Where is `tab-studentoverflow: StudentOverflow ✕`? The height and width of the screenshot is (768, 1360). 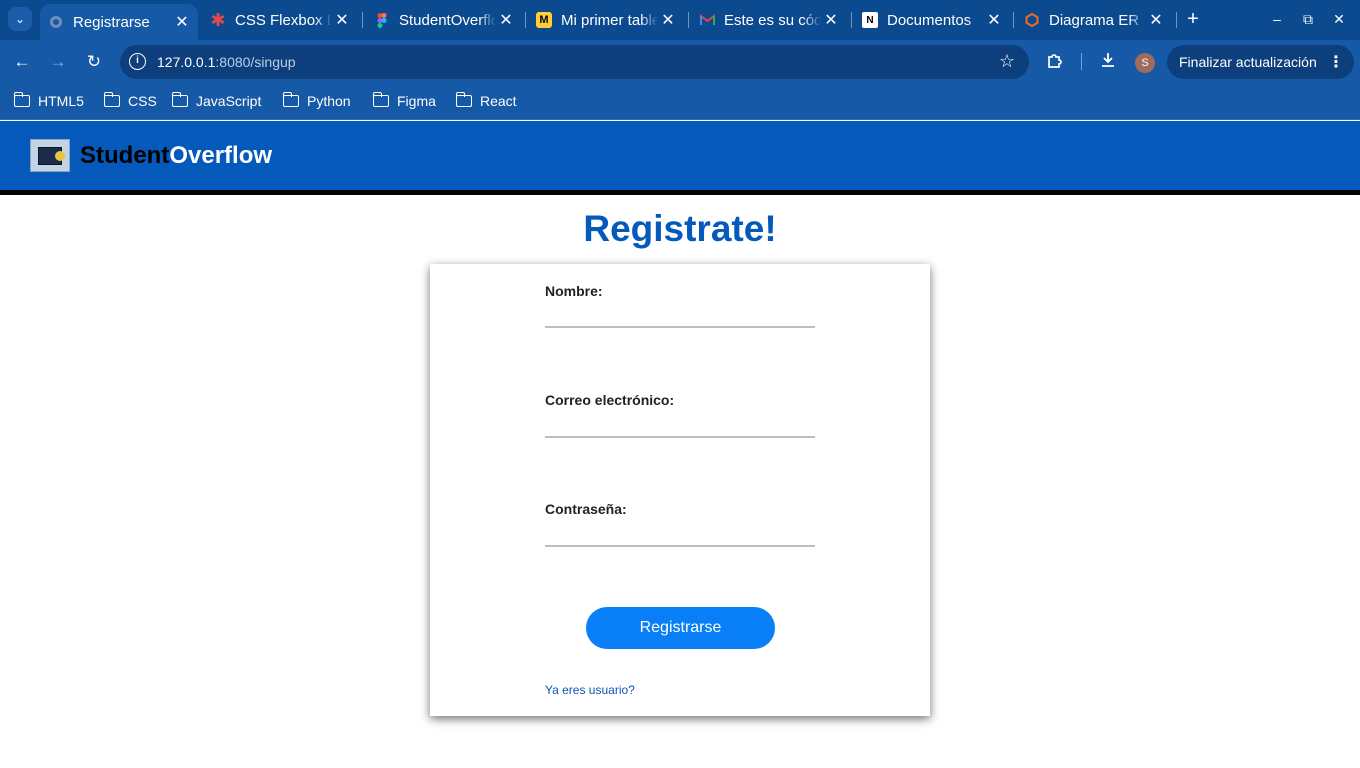 tab-studentoverflow: StudentOverflow ✕ is located at coordinates (444, 20).